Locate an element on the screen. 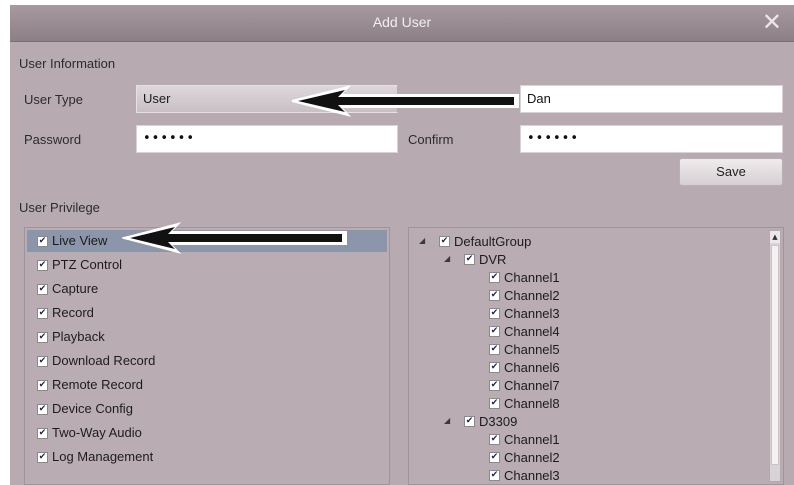 Image resolution: width=794 pixels, height=485 pixels. privilege-item: ✔ Download Record is located at coordinates (207, 361).